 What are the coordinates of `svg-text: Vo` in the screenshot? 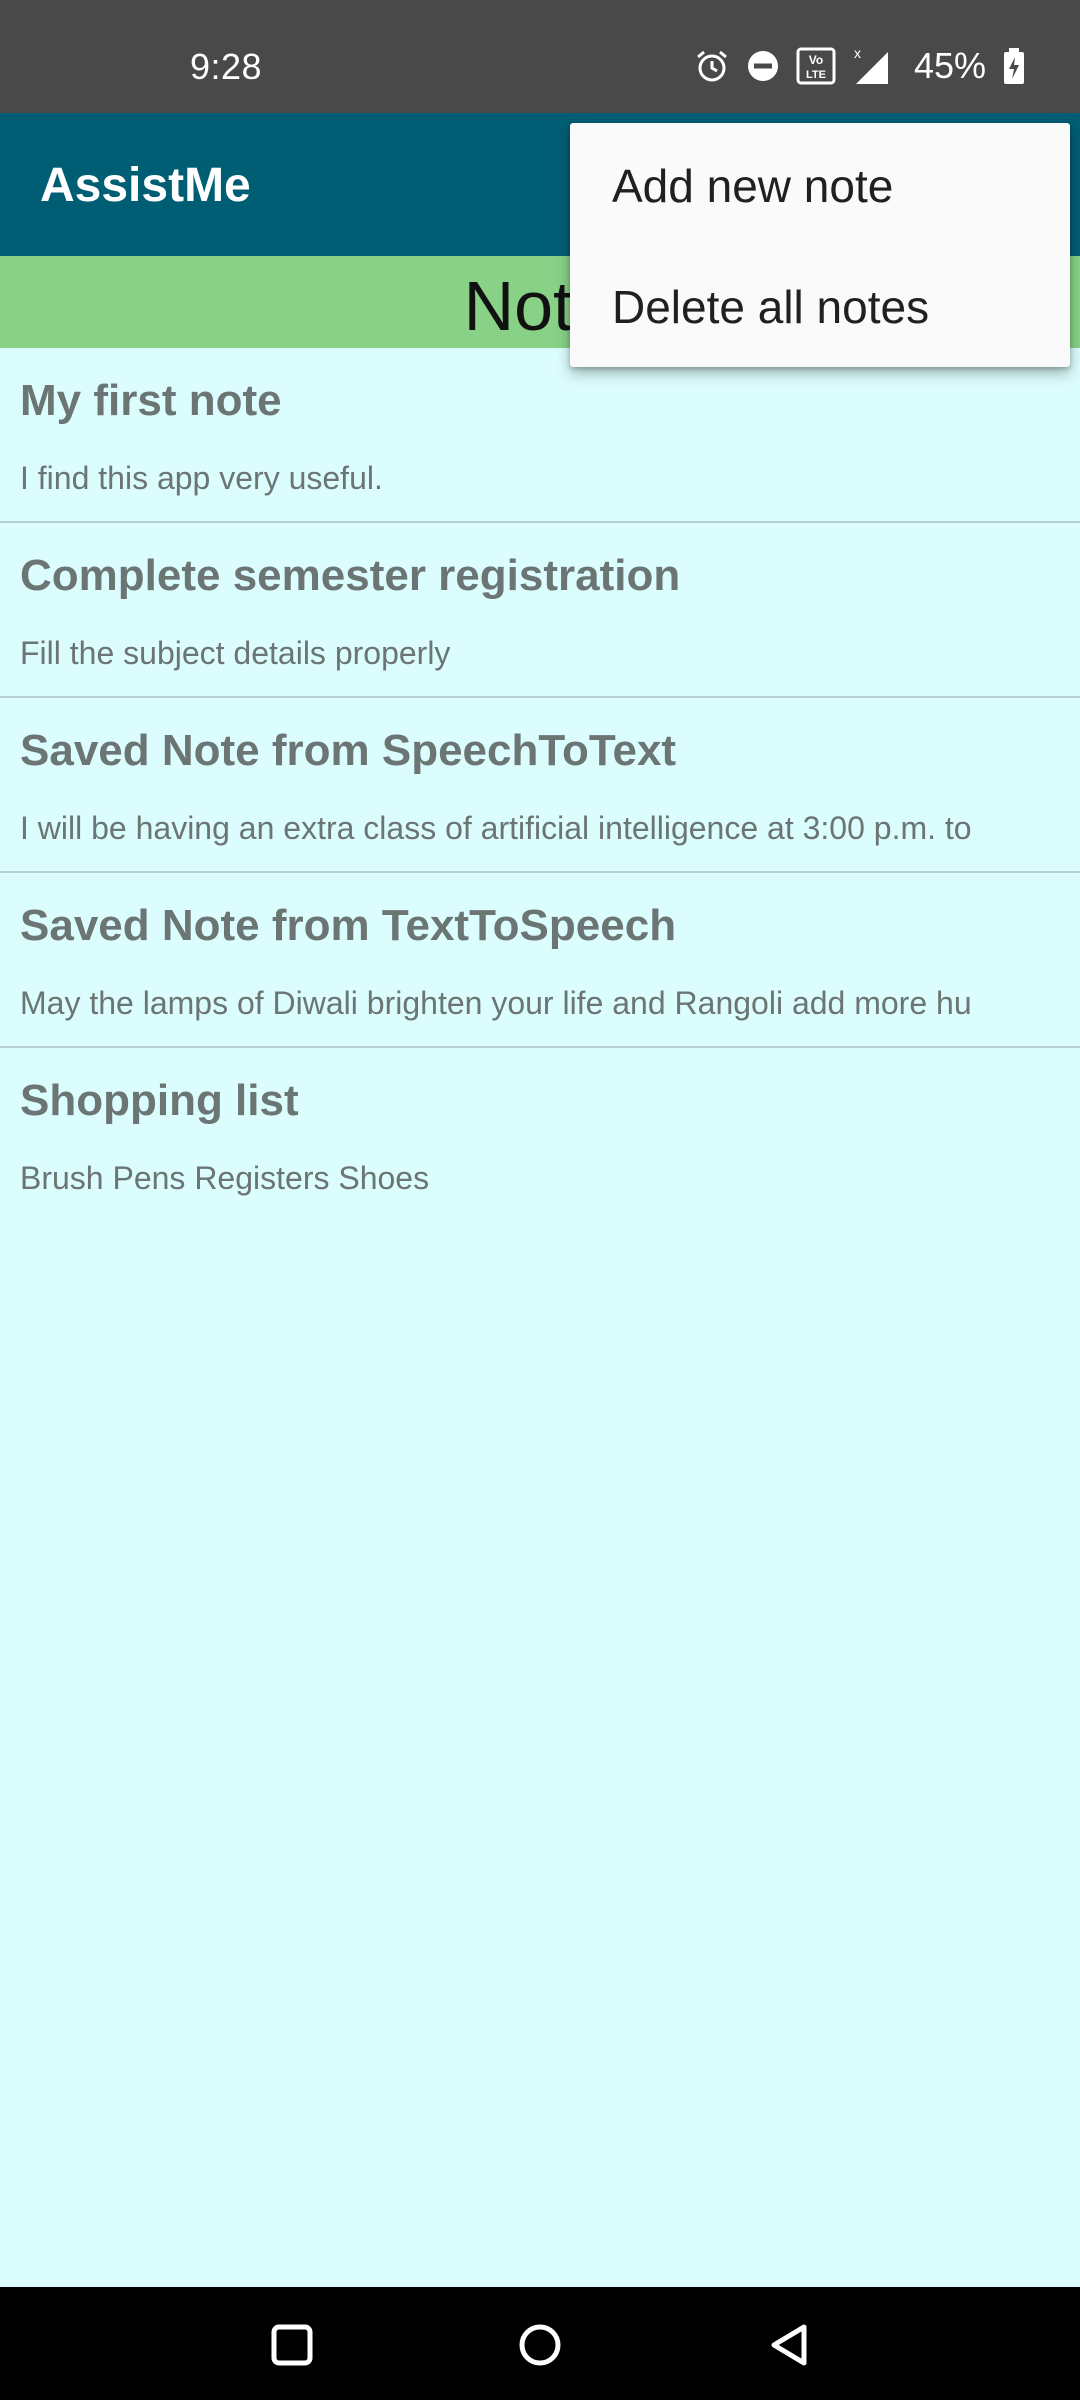 It's located at (816, 60).